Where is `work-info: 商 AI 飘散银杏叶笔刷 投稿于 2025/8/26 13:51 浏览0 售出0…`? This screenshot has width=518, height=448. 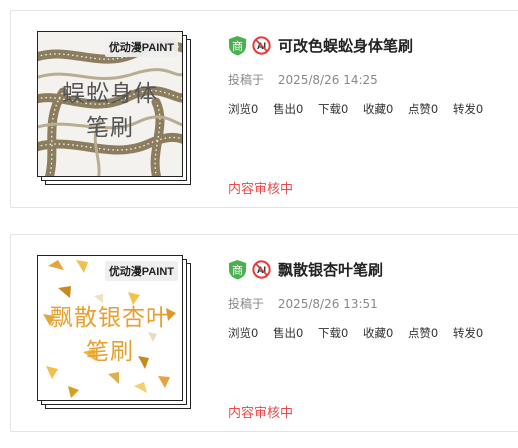
work-info: 商 AI 飘散银杏叶笔刷 投稿于 2025/8/26 13:51 浏览0 售出0… is located at coordinates (373, 299).